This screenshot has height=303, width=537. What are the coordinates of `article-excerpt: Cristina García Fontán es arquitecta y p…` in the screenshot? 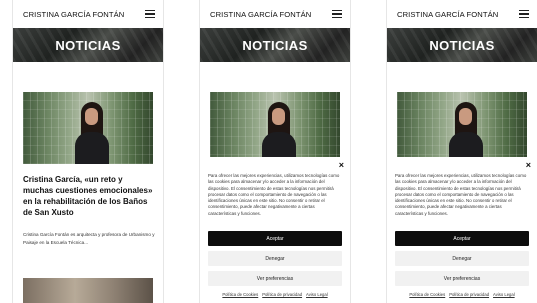 It's located at (89, 238).